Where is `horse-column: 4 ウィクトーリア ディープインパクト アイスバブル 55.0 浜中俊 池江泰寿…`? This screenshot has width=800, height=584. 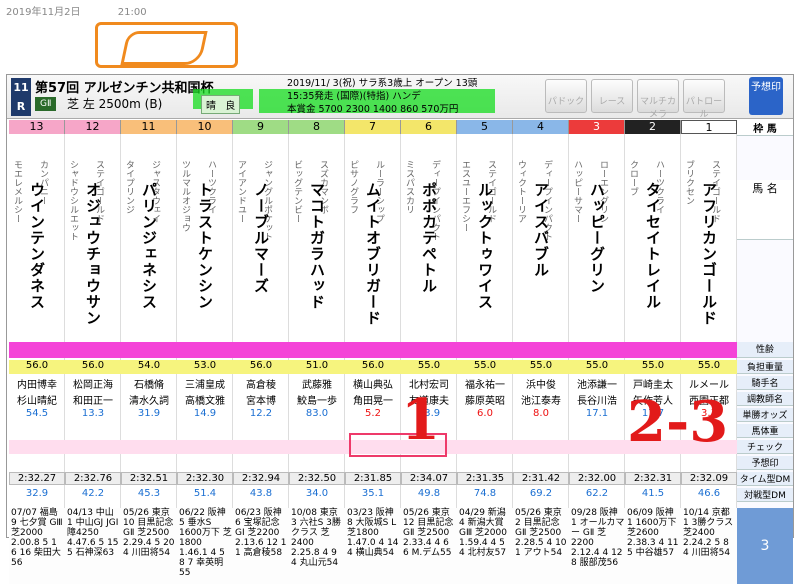 horse-column: 4 ウィクトーリア ディープインパクト アイスバブル 55.0 浜中俊 池江泰寿… is located at coordinates (541, 352).